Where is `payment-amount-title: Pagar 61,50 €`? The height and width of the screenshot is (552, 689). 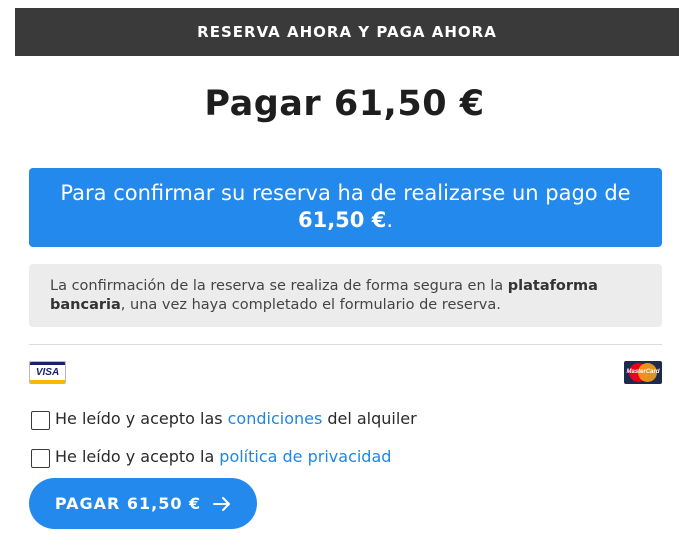
payment-amount-title: Pagar 61,50 € is located at coordinates (344, 104).